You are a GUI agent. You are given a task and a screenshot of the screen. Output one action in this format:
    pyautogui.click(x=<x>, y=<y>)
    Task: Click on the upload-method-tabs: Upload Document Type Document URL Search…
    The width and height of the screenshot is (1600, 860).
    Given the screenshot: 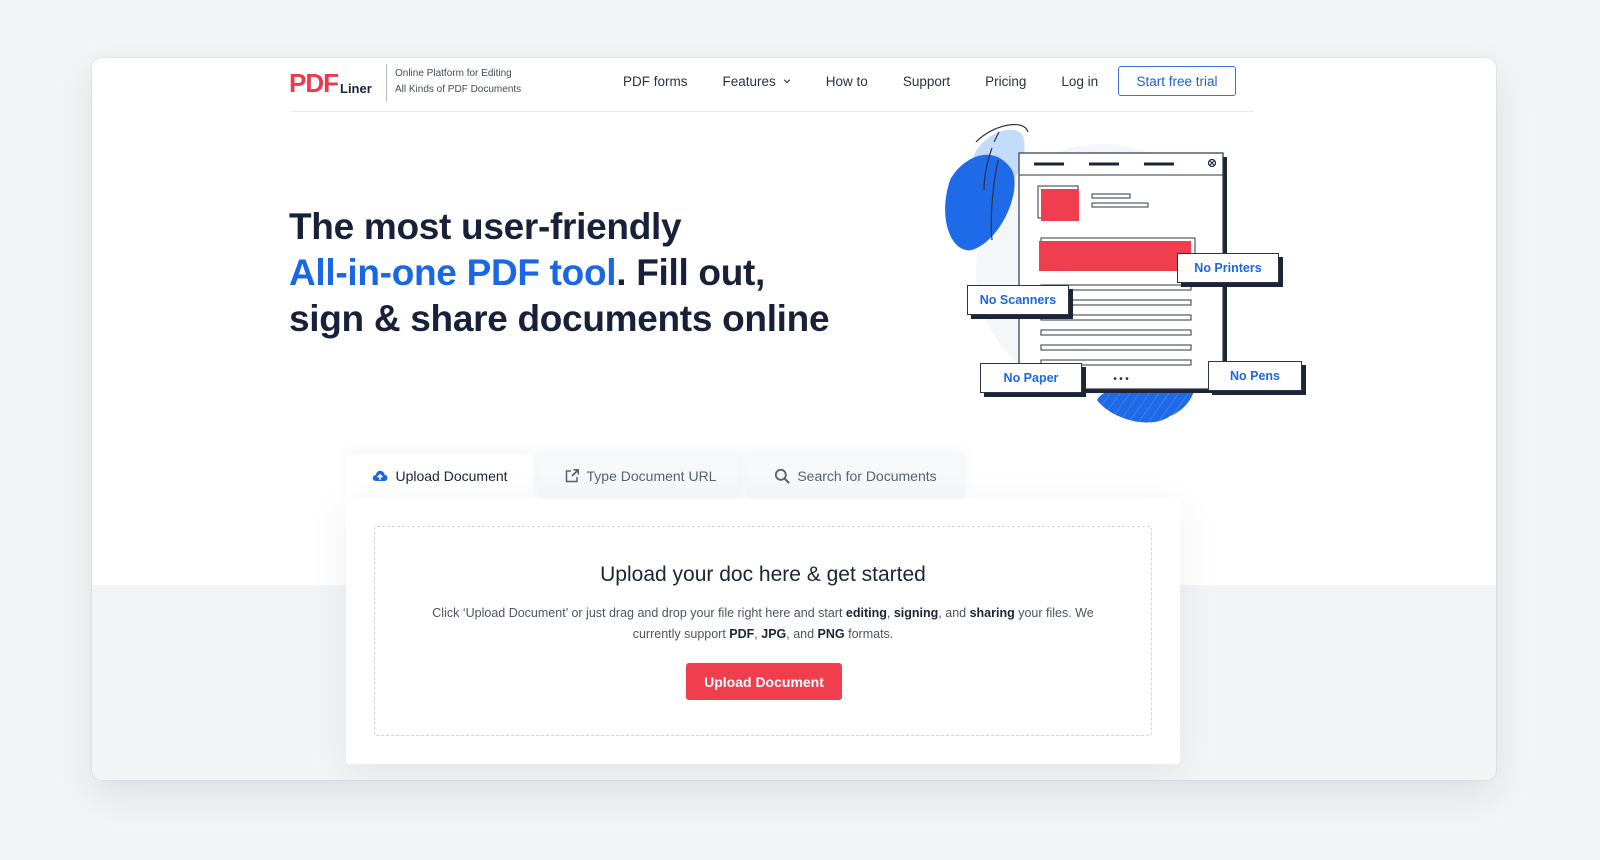 What is the action you would take?
    pyautogui.click(x=657, y=476)
    